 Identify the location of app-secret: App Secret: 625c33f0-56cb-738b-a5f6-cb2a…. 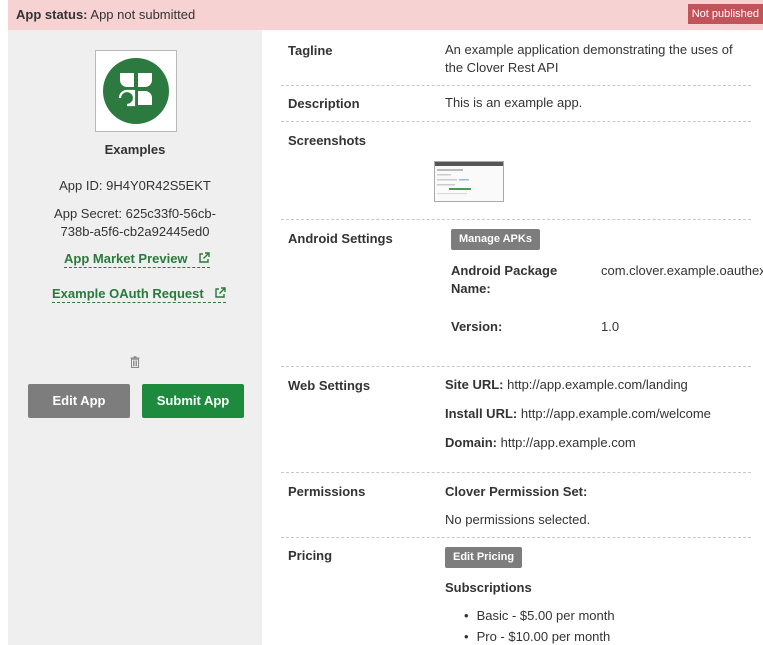
(135, 223).